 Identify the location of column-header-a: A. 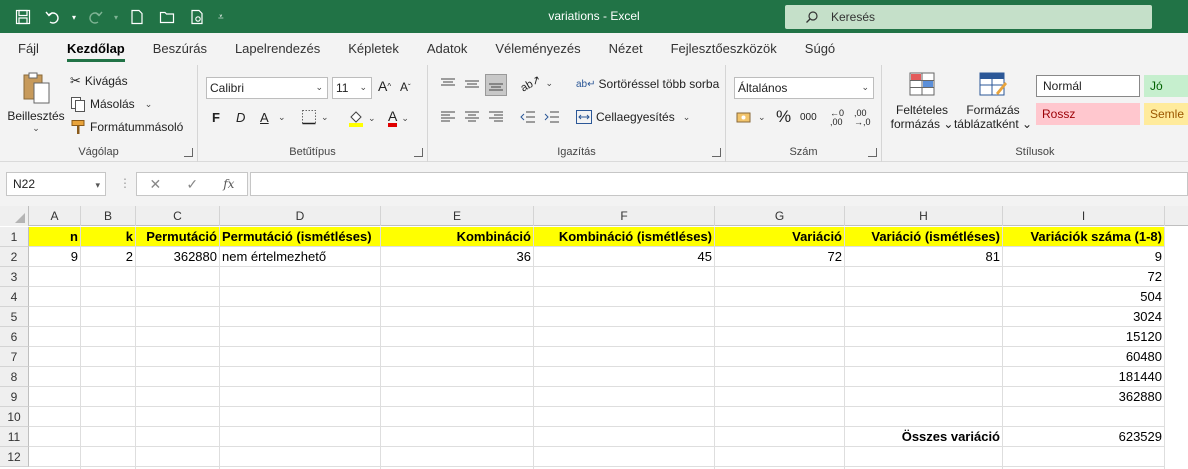
(55, 216).